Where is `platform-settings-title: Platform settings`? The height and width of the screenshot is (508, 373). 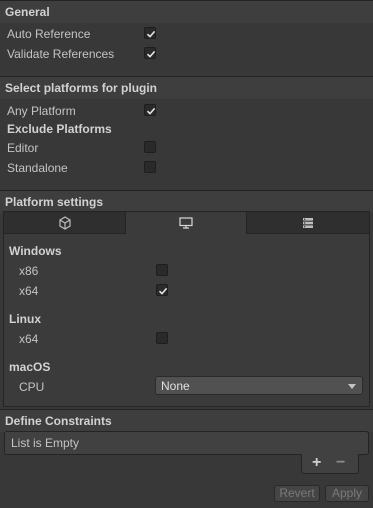
platform-settings-title: Platform settings is located at coordinates (54, 202).